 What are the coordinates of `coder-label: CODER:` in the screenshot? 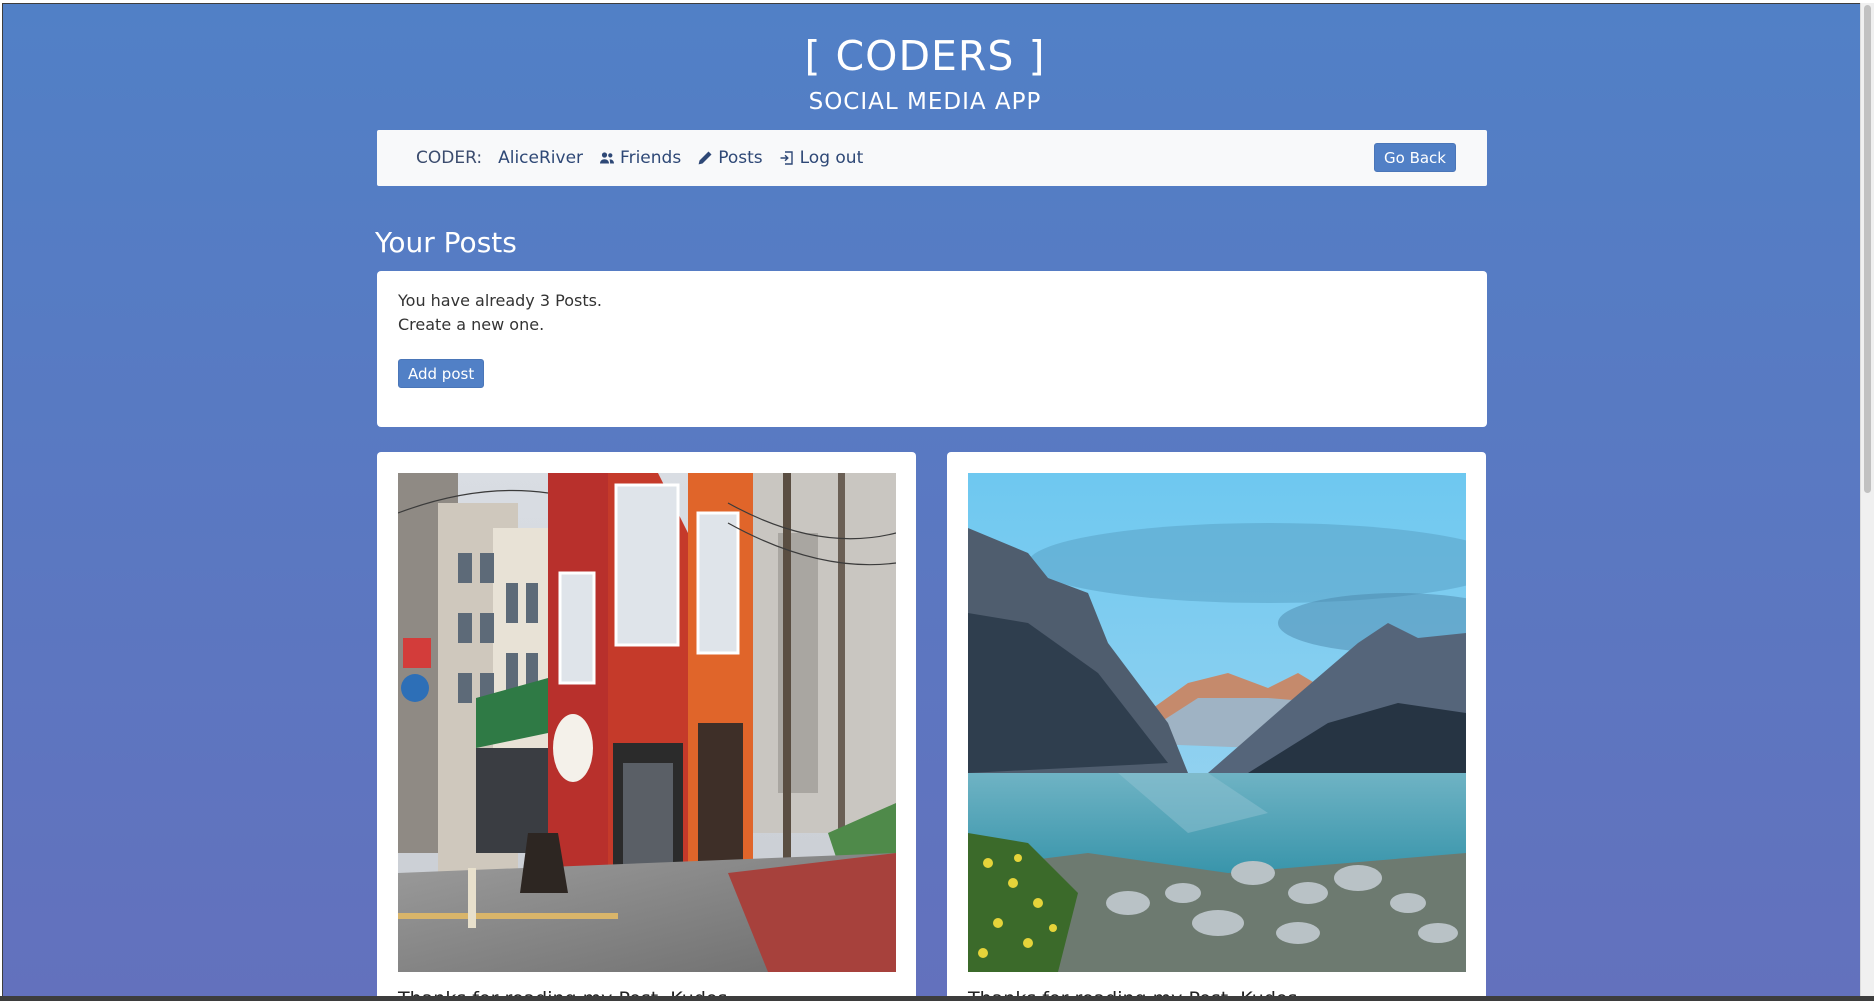 It's located at (449, 158).